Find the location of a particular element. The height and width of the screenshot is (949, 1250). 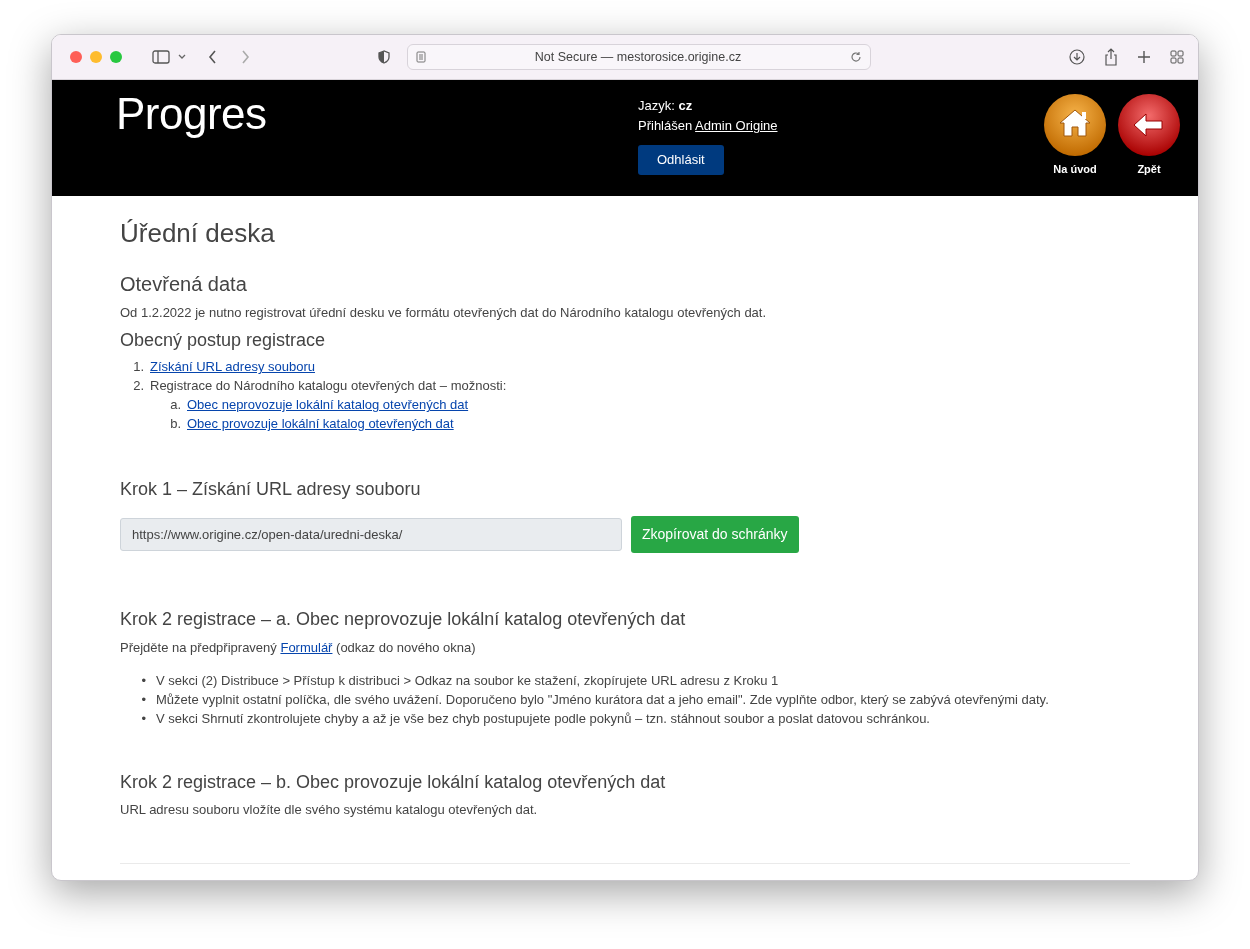

form-link: Formulář is located at coordinates (306, 648).